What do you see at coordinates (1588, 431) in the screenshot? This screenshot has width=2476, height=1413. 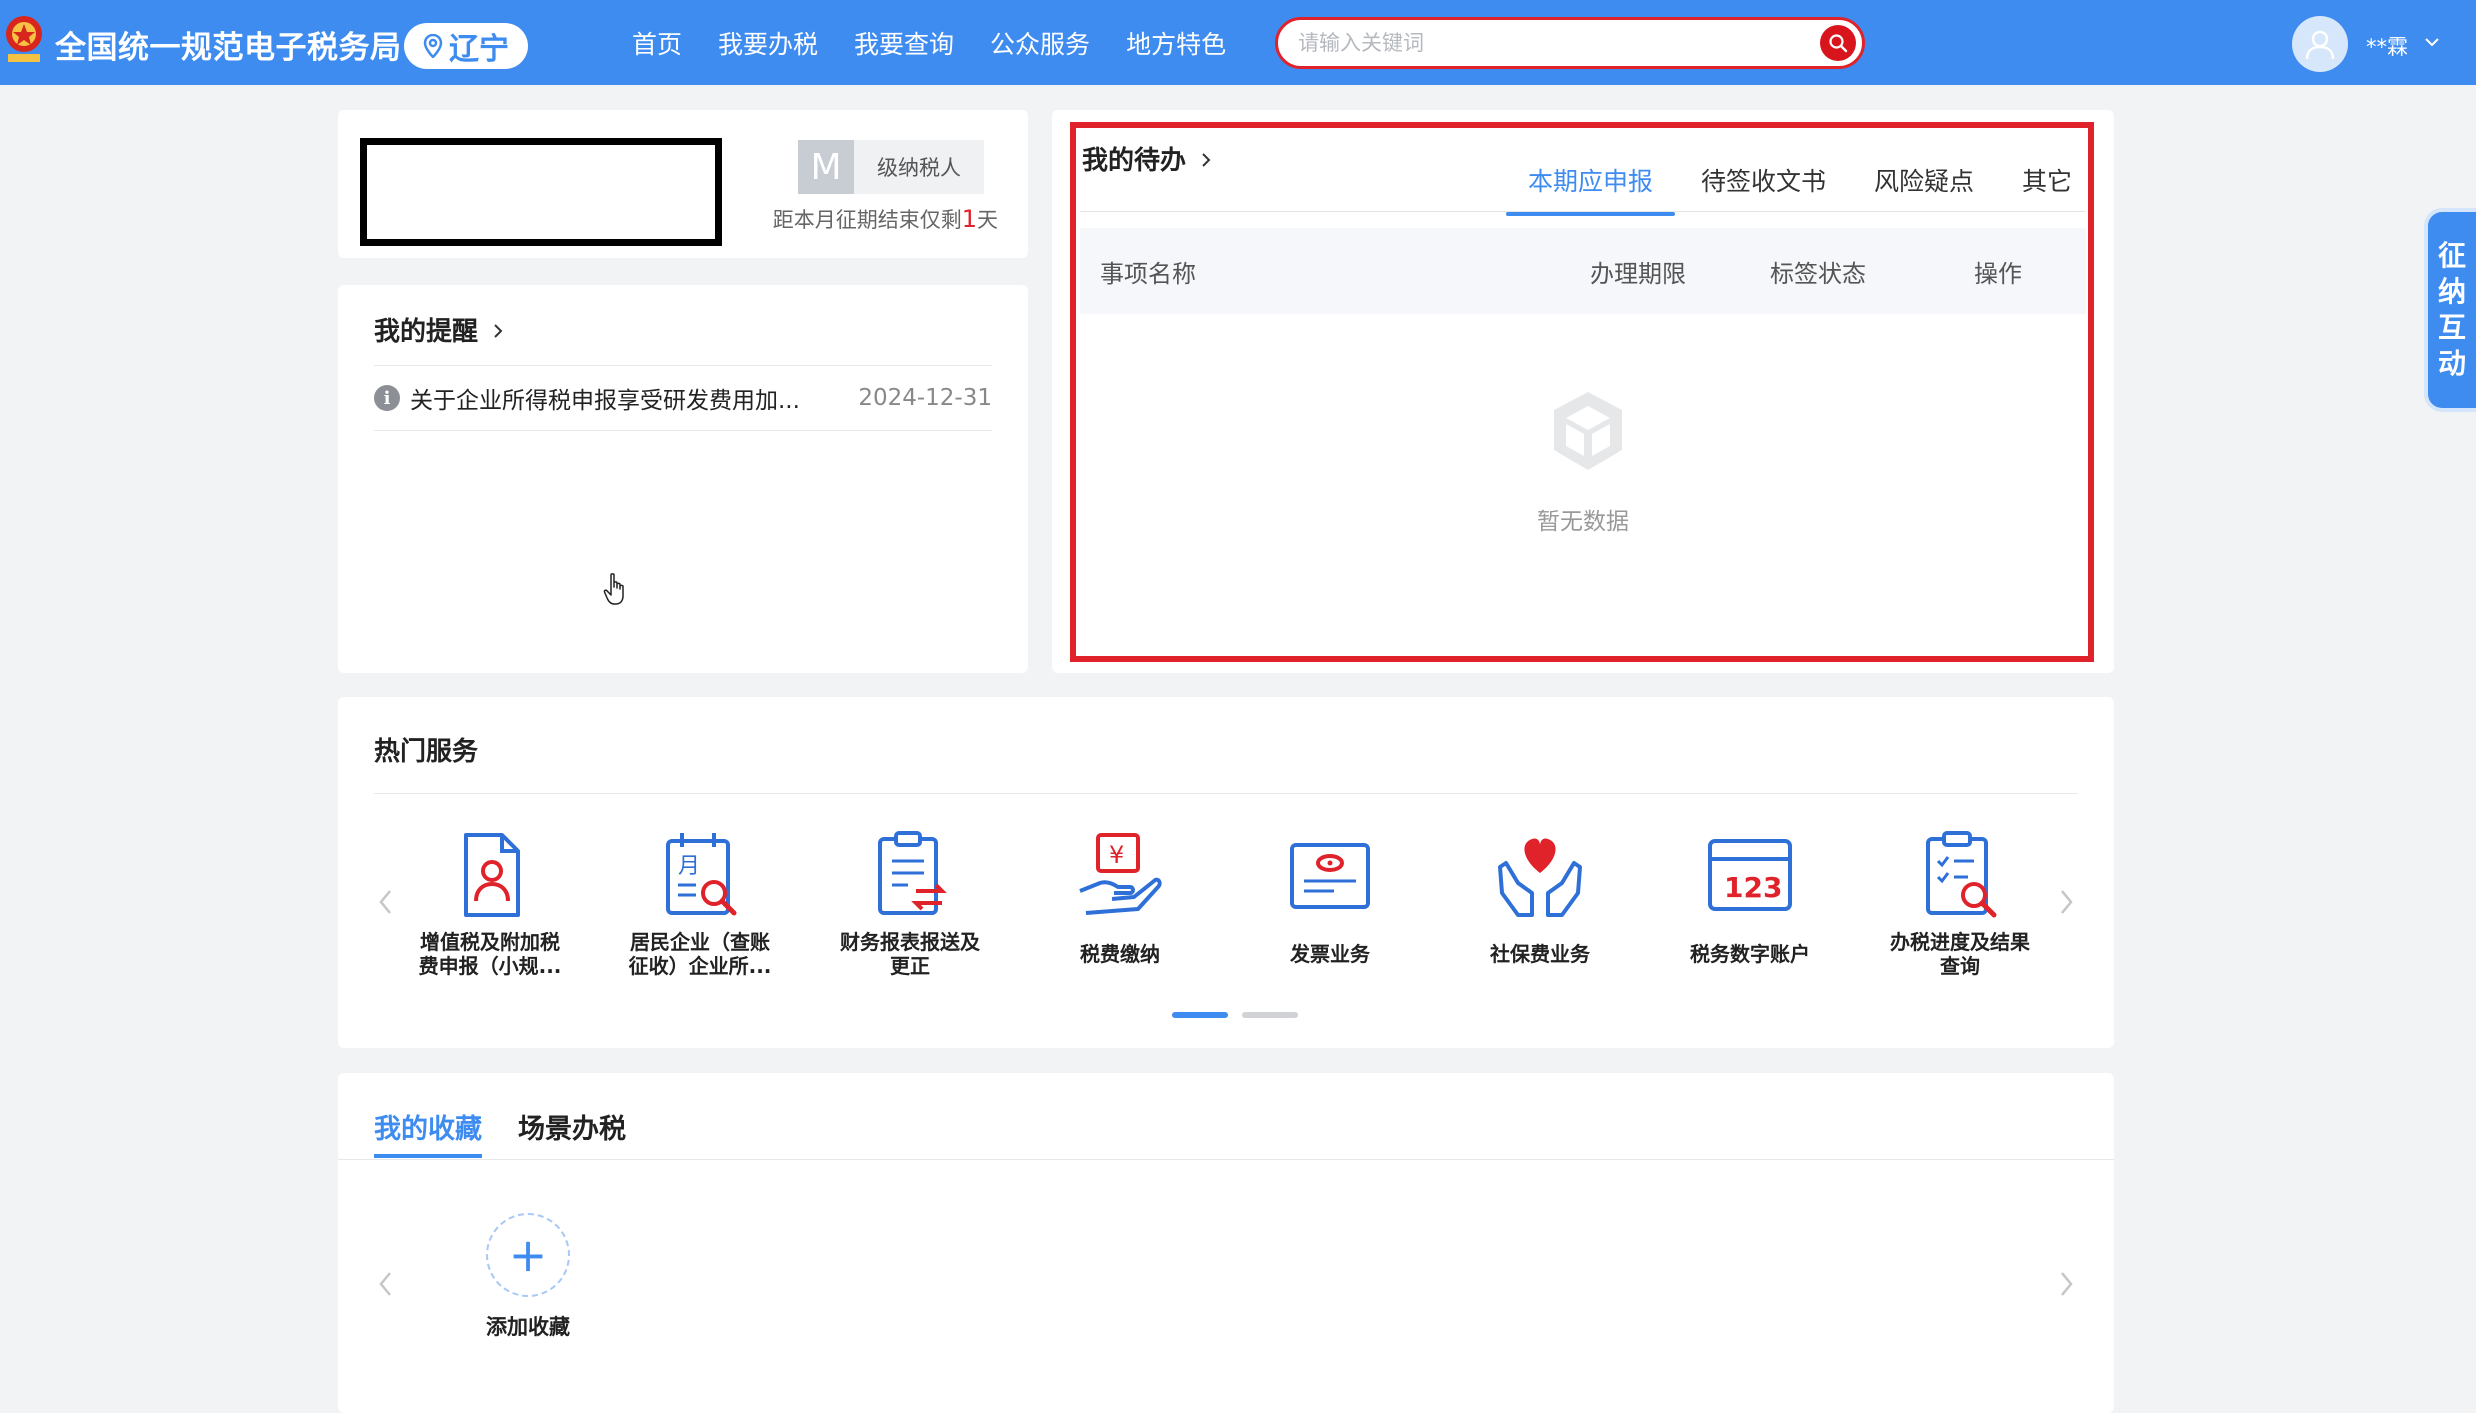 I see `empty-box-icon` at bounding box center [1588, 431].